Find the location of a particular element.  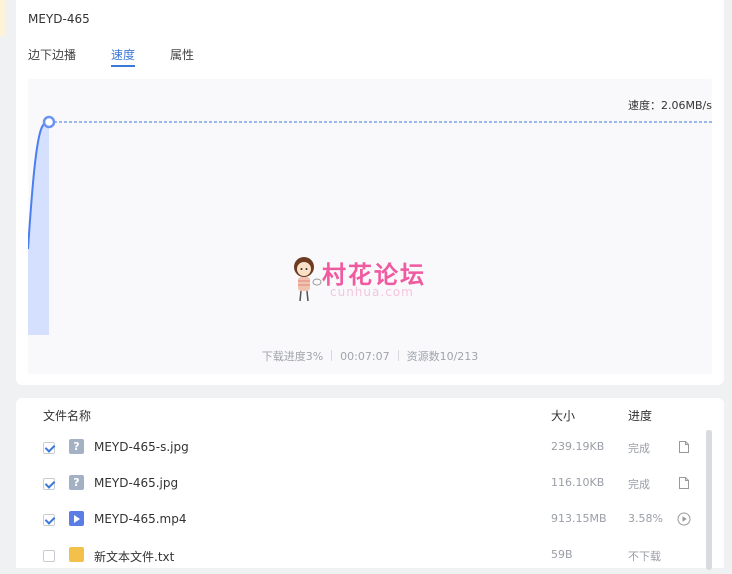

file-row: ? MEYD-465-s.jpg 239.19KB 完成 is located at coordinates (361, 448).